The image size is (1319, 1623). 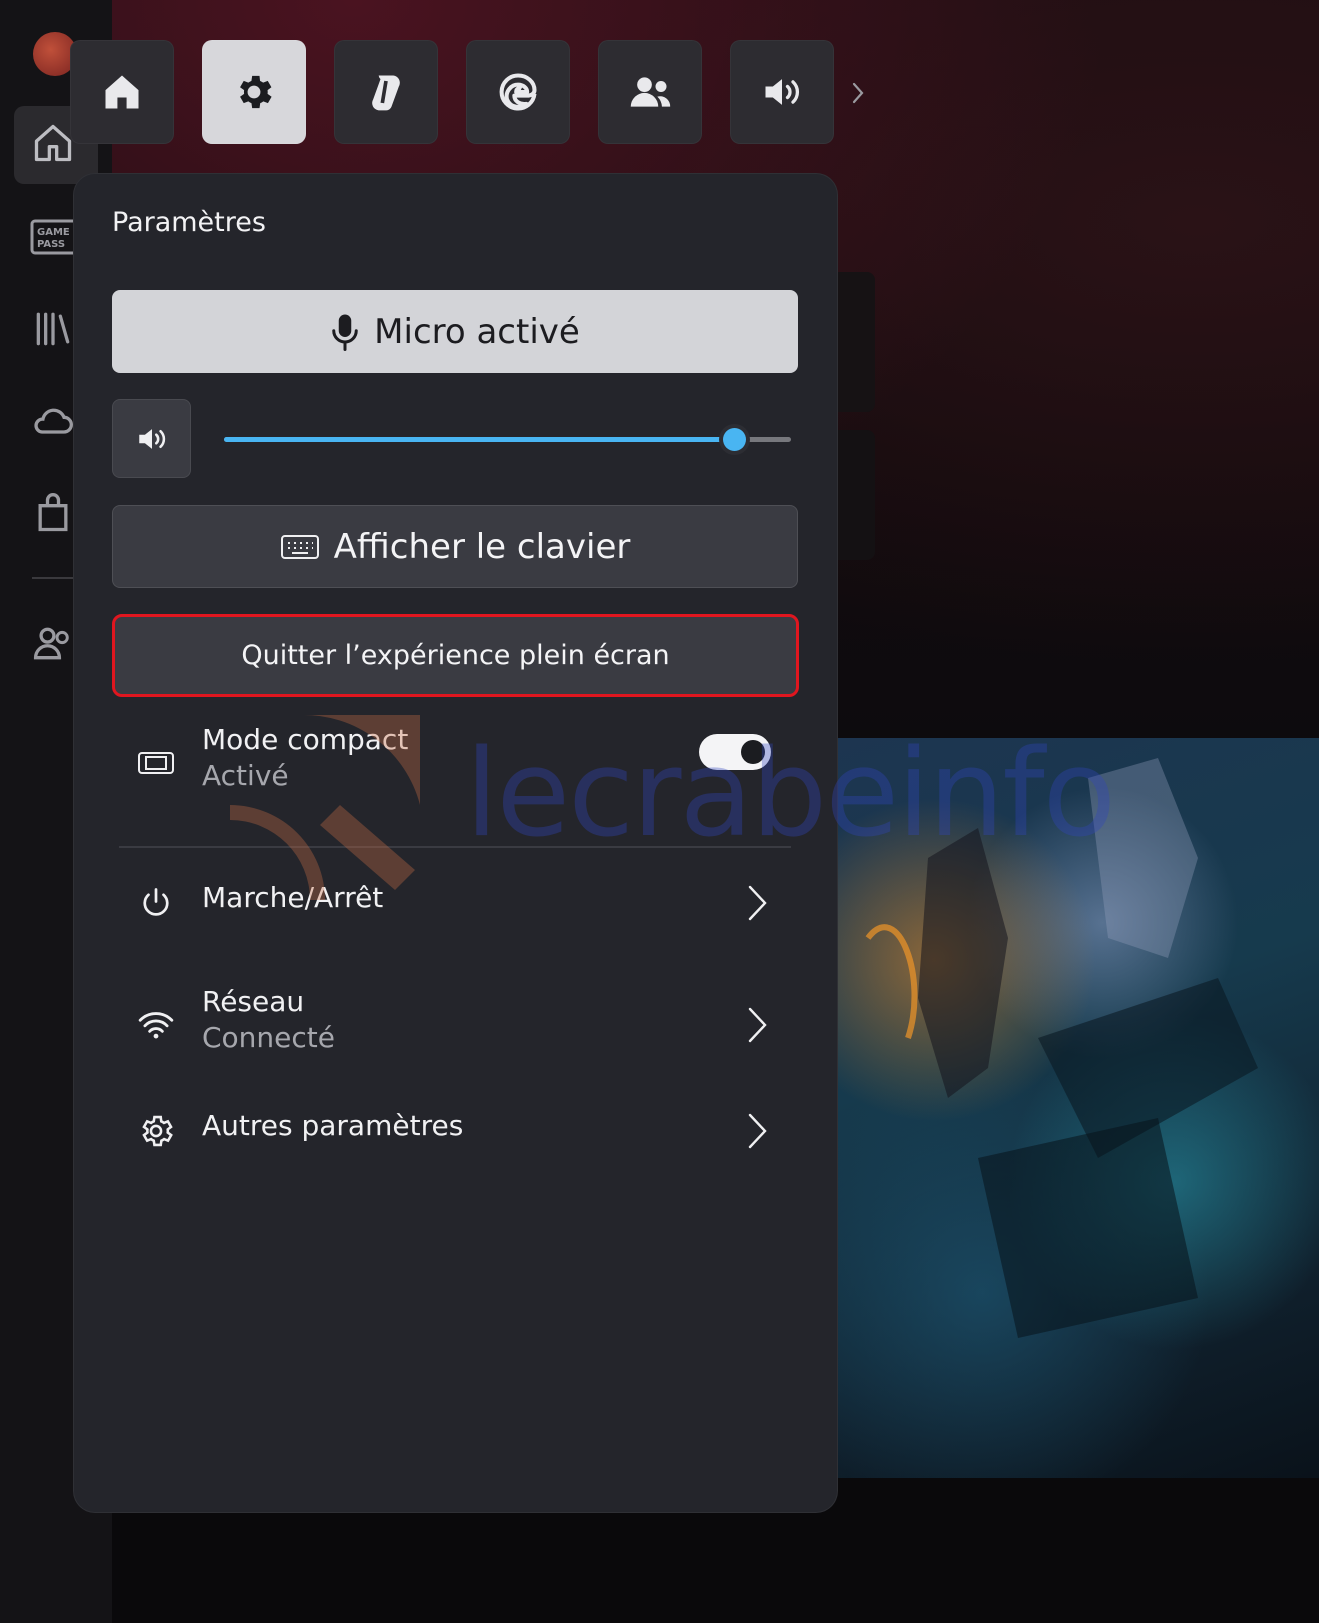 What do you see at coordinates (455, 1025) in the screenshot?
I see `network-row: Réseau Connecté` at bounding box center [455, 1025].